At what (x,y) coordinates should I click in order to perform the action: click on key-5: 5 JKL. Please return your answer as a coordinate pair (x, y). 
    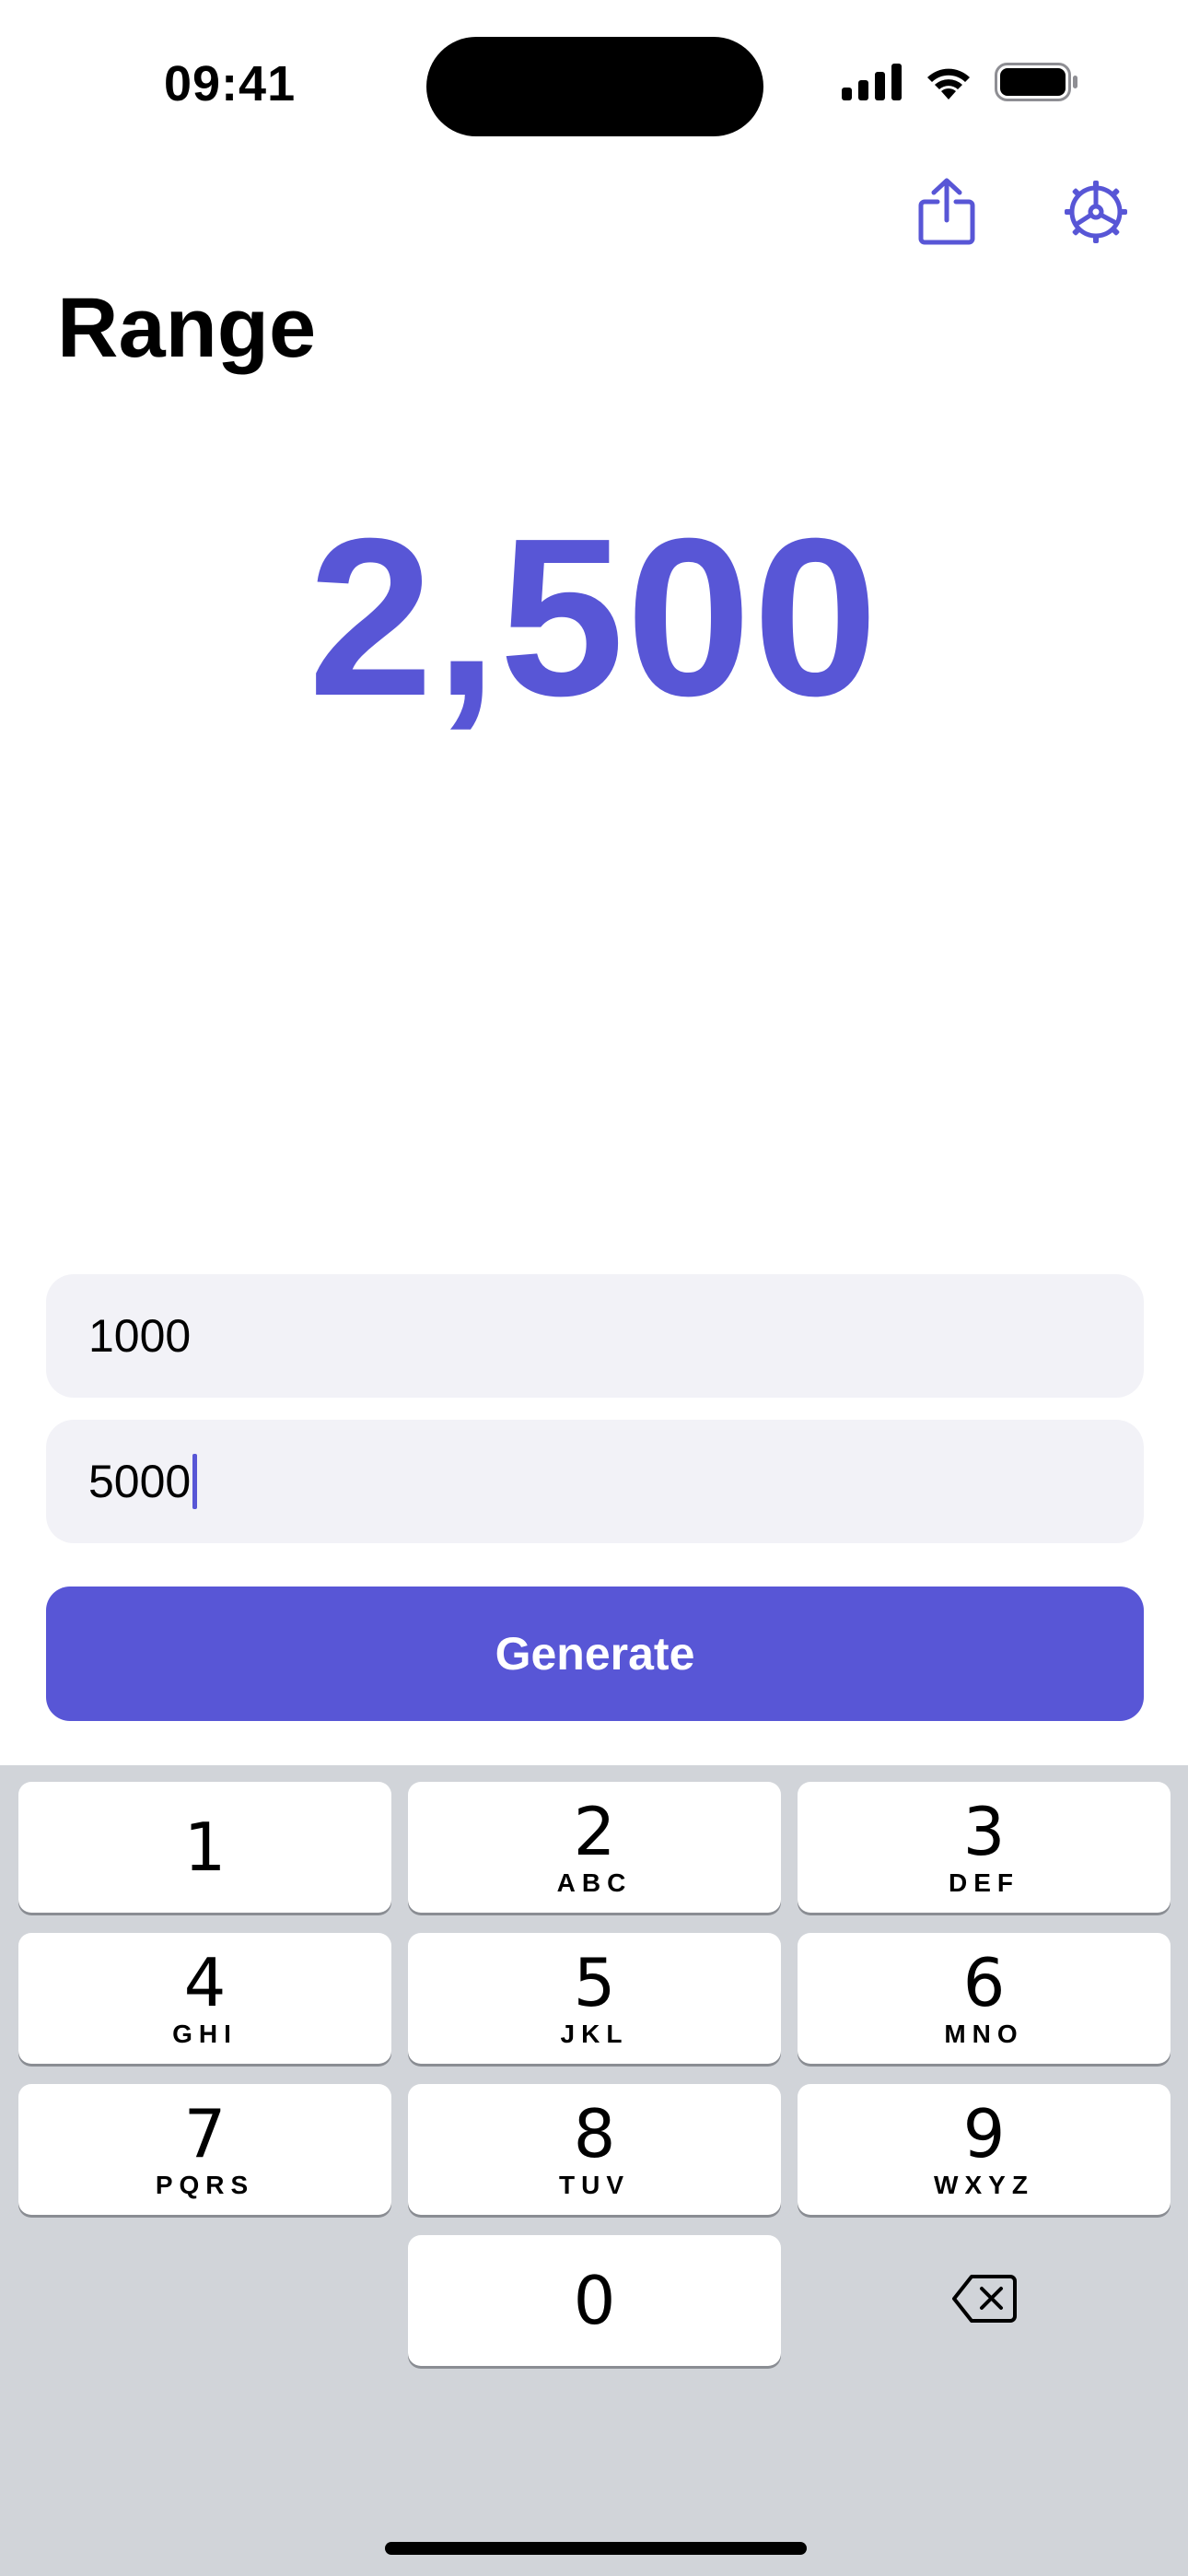
    Looking at the image, I should click on (594, 1999).